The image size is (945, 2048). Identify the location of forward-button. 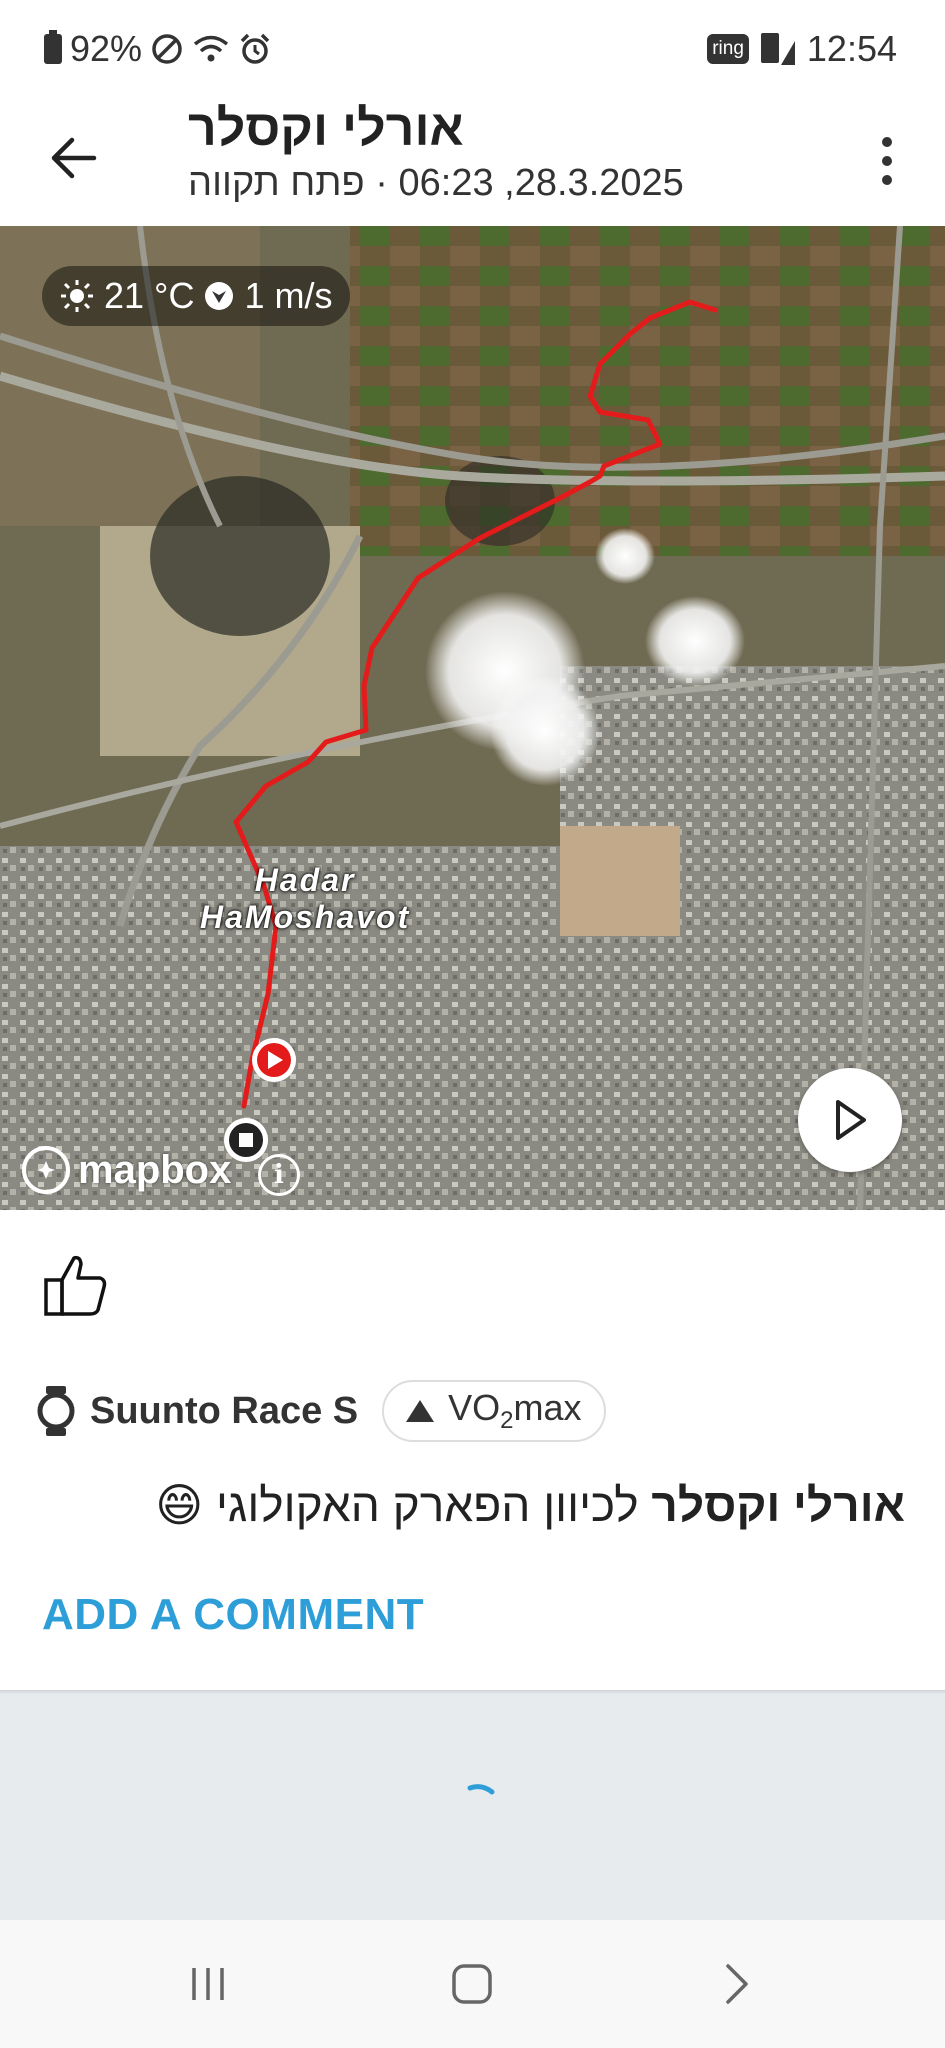
(736, 1984).